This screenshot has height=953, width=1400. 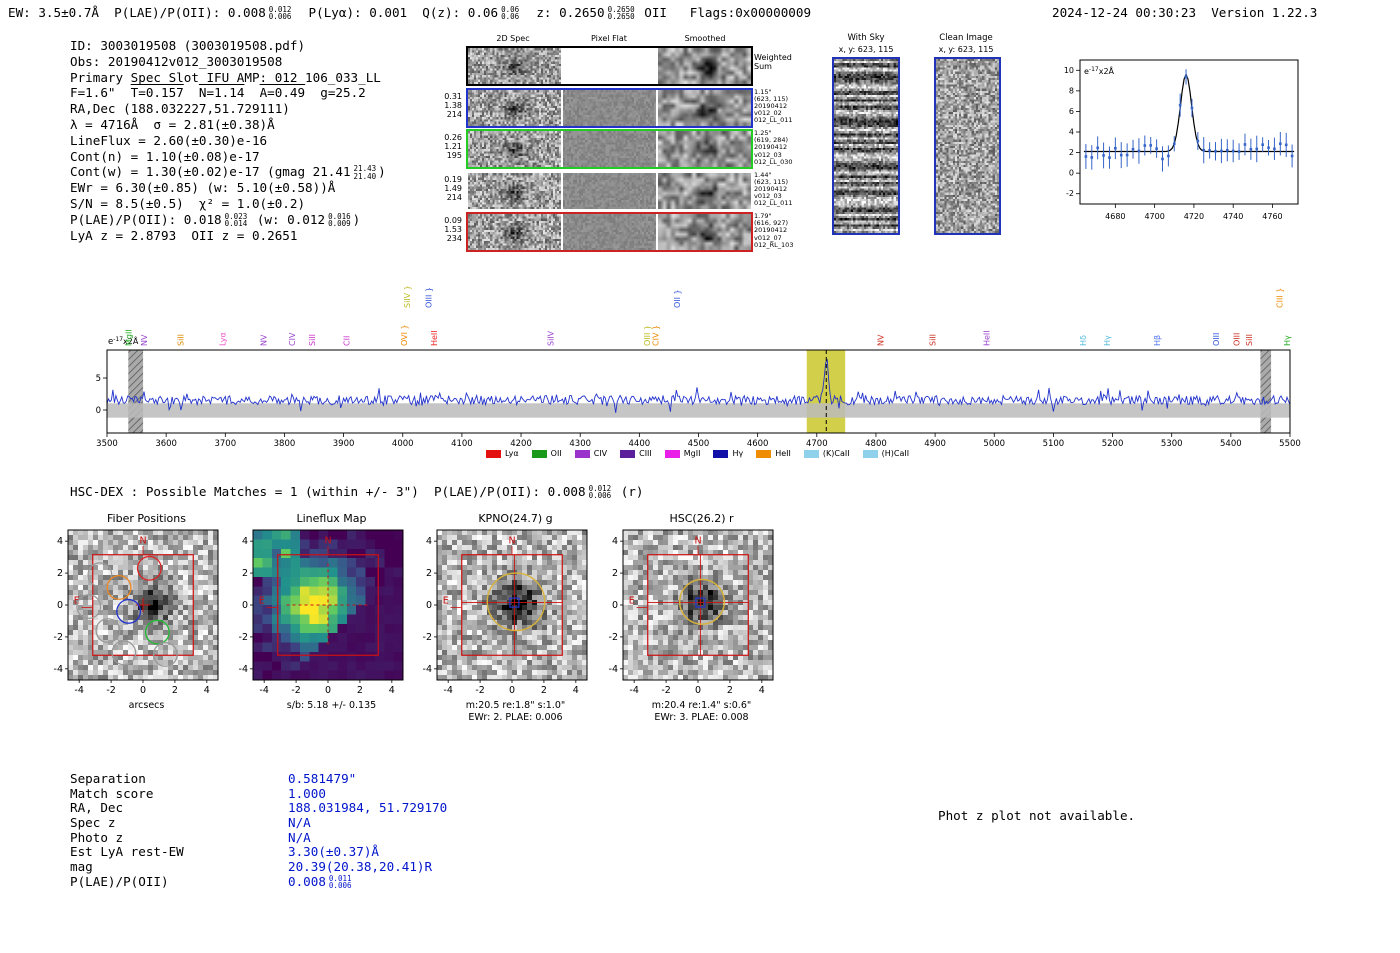 I want to click on fiber-positions-plot: -4-4-2-2002244NE, so click(x=136, y=612).